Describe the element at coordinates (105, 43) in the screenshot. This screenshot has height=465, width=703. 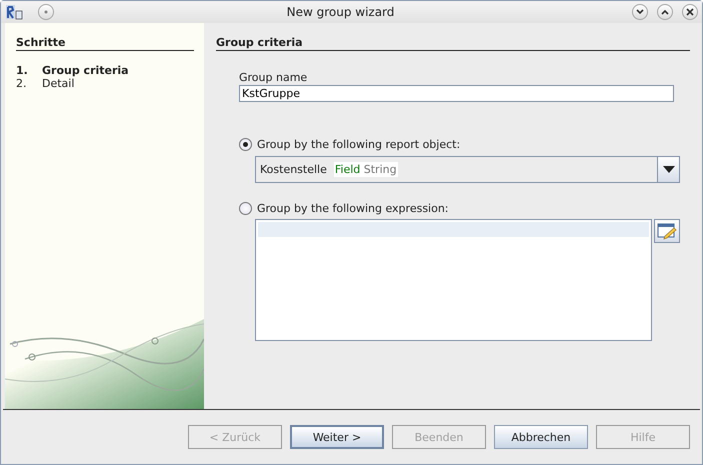
I see `sidebar-title: Schritte` at that location.